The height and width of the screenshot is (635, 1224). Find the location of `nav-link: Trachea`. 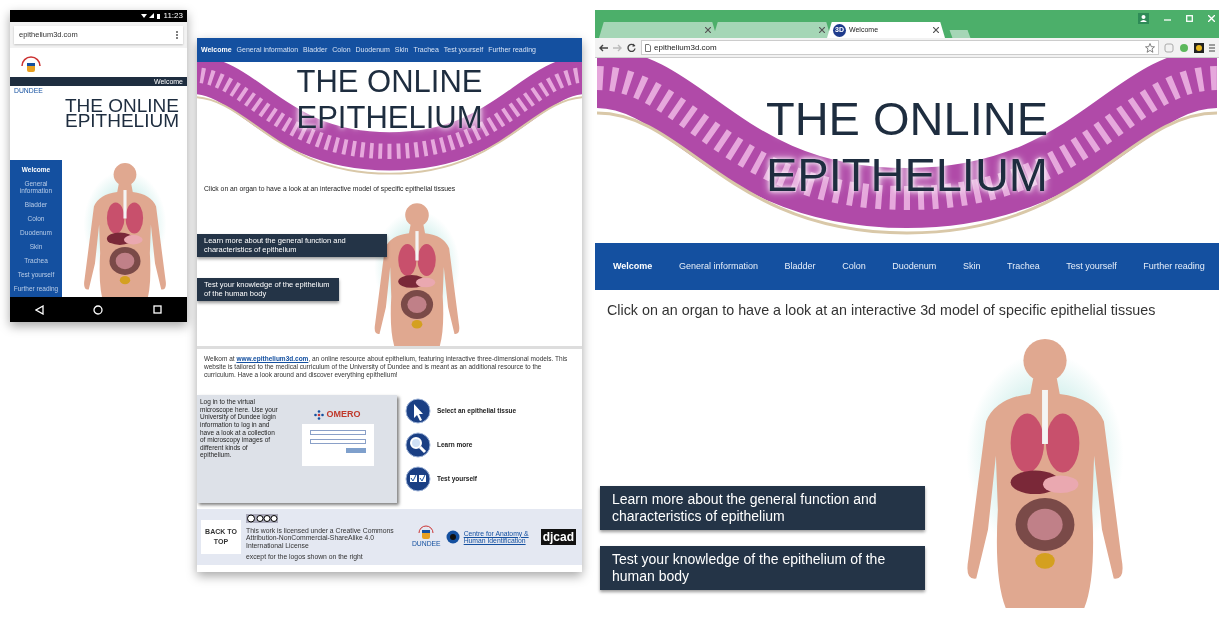

nav-link: Trachea is located at coordinates (1023, 266).